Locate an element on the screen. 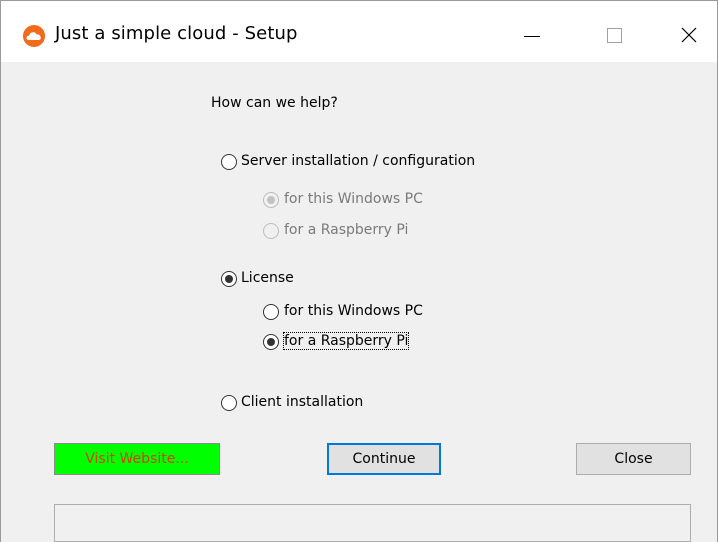 This screenshot has width=718, height=542. close-icon is located at coordinates (689, 35).